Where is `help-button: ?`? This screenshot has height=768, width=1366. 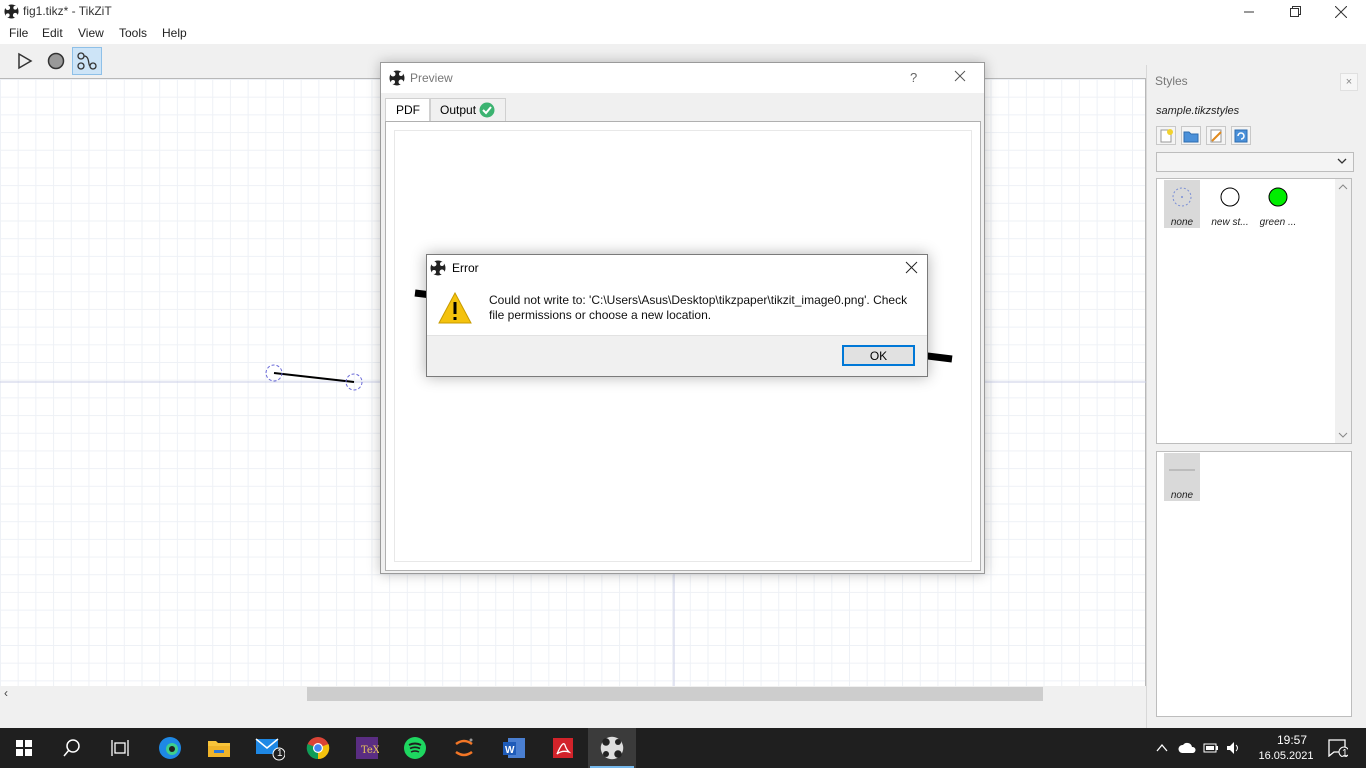 help-button: ? is located at coordinates (913, 77).